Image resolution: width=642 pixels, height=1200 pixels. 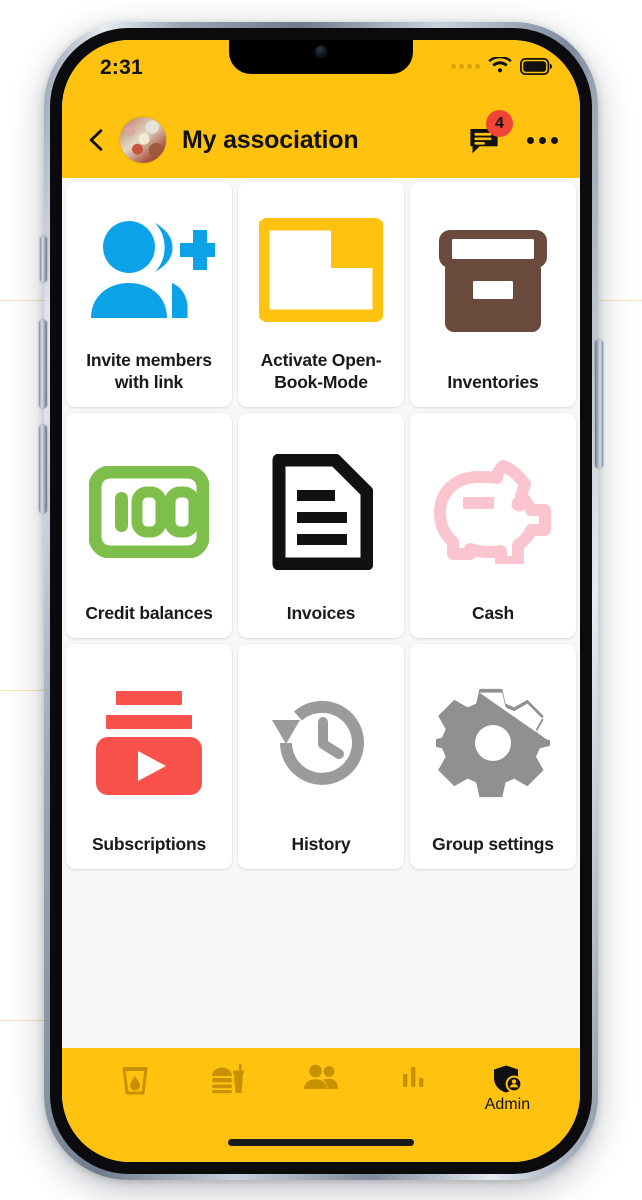 What do you see at coordinates (149, 612) in the screenshot?
I see `tile-label: Credit balances` at bounding box center [149, 612].